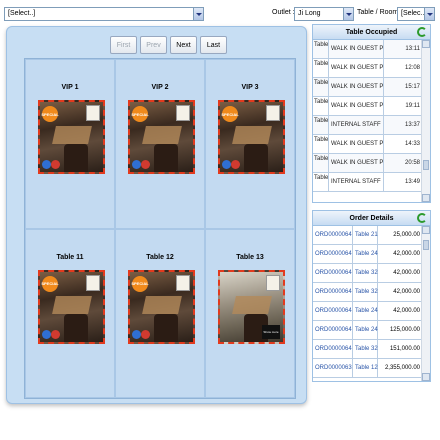  What do you see at coordinates (321, 125) in the screenshot?
I see `occupied-table: Table 24` at bounding box center [321, 125].